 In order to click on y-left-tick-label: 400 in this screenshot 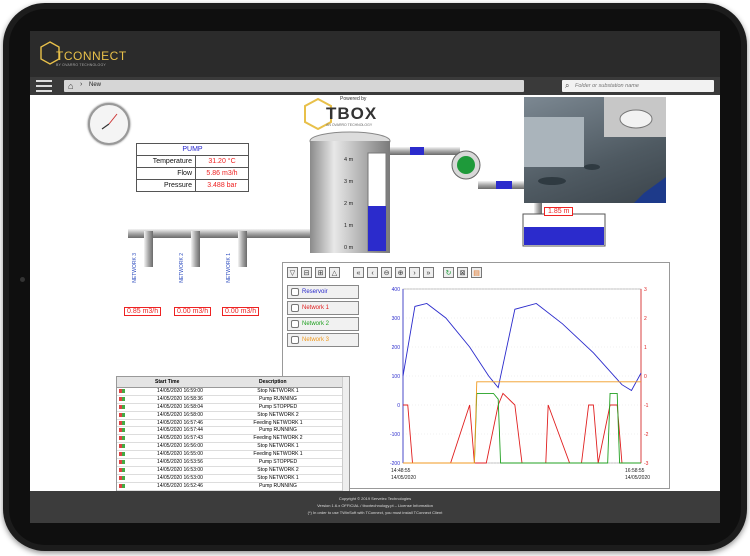, I will do `click(396, 290)`.